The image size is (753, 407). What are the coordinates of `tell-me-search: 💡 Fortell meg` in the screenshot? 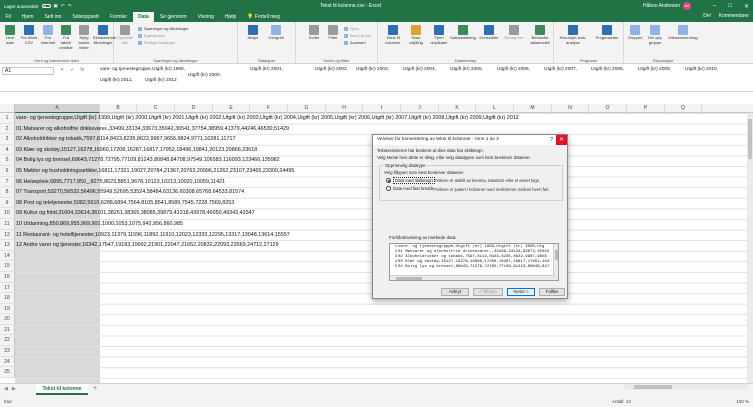 It's located at (264, 17).